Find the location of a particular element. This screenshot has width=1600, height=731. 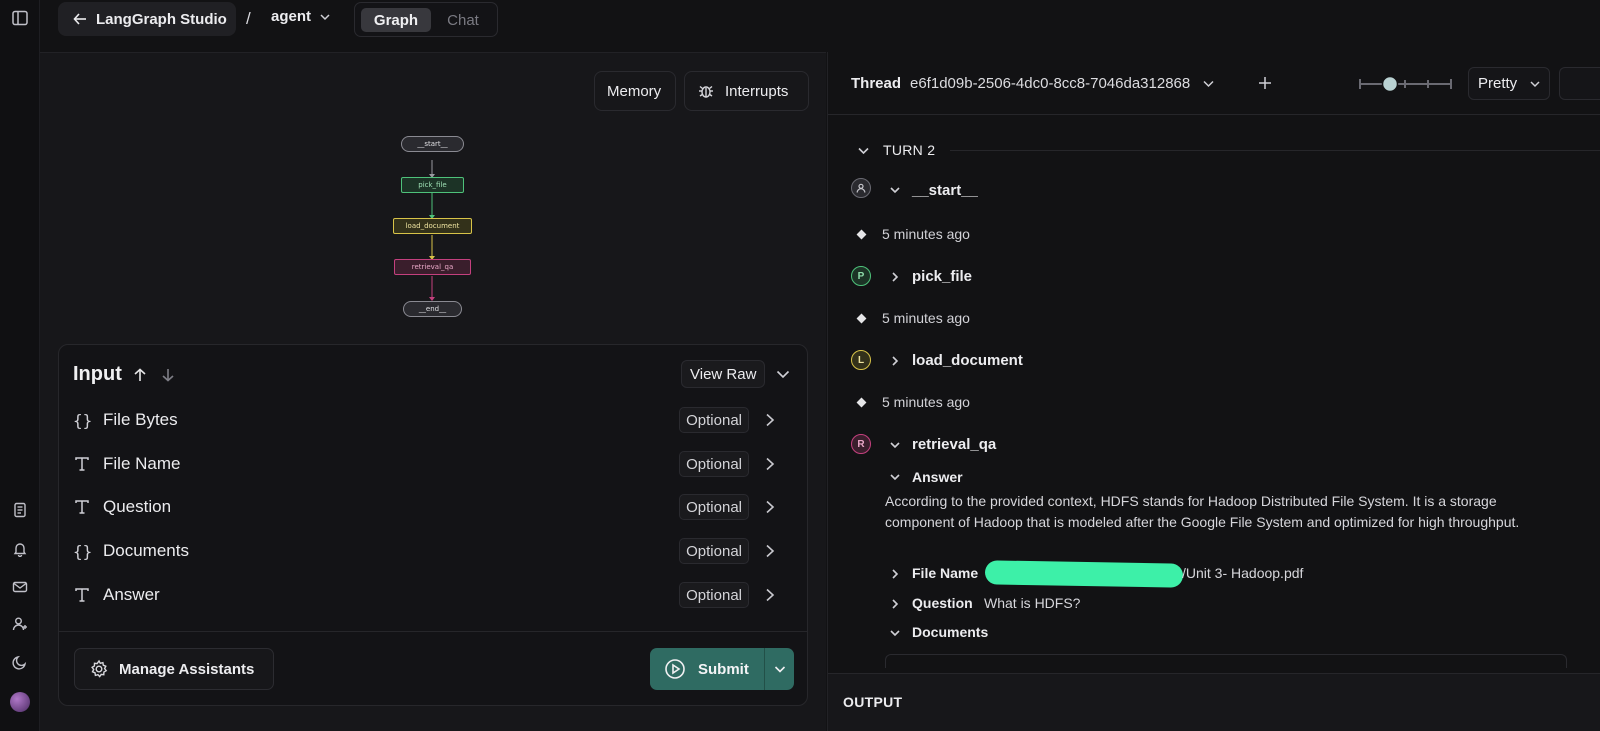

question-value: What is HDFS? is located at coordinates (1032, 603).